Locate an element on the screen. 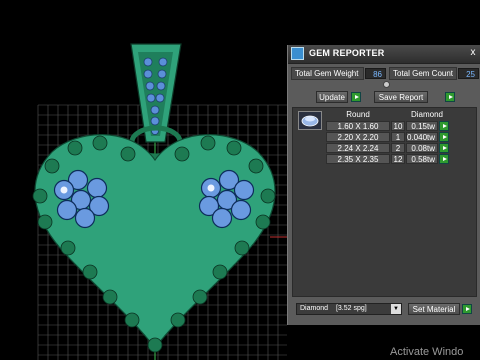 This screenshot has height=360, width=480. gem-count-cell: 12 is located at coordinates (398, 159).